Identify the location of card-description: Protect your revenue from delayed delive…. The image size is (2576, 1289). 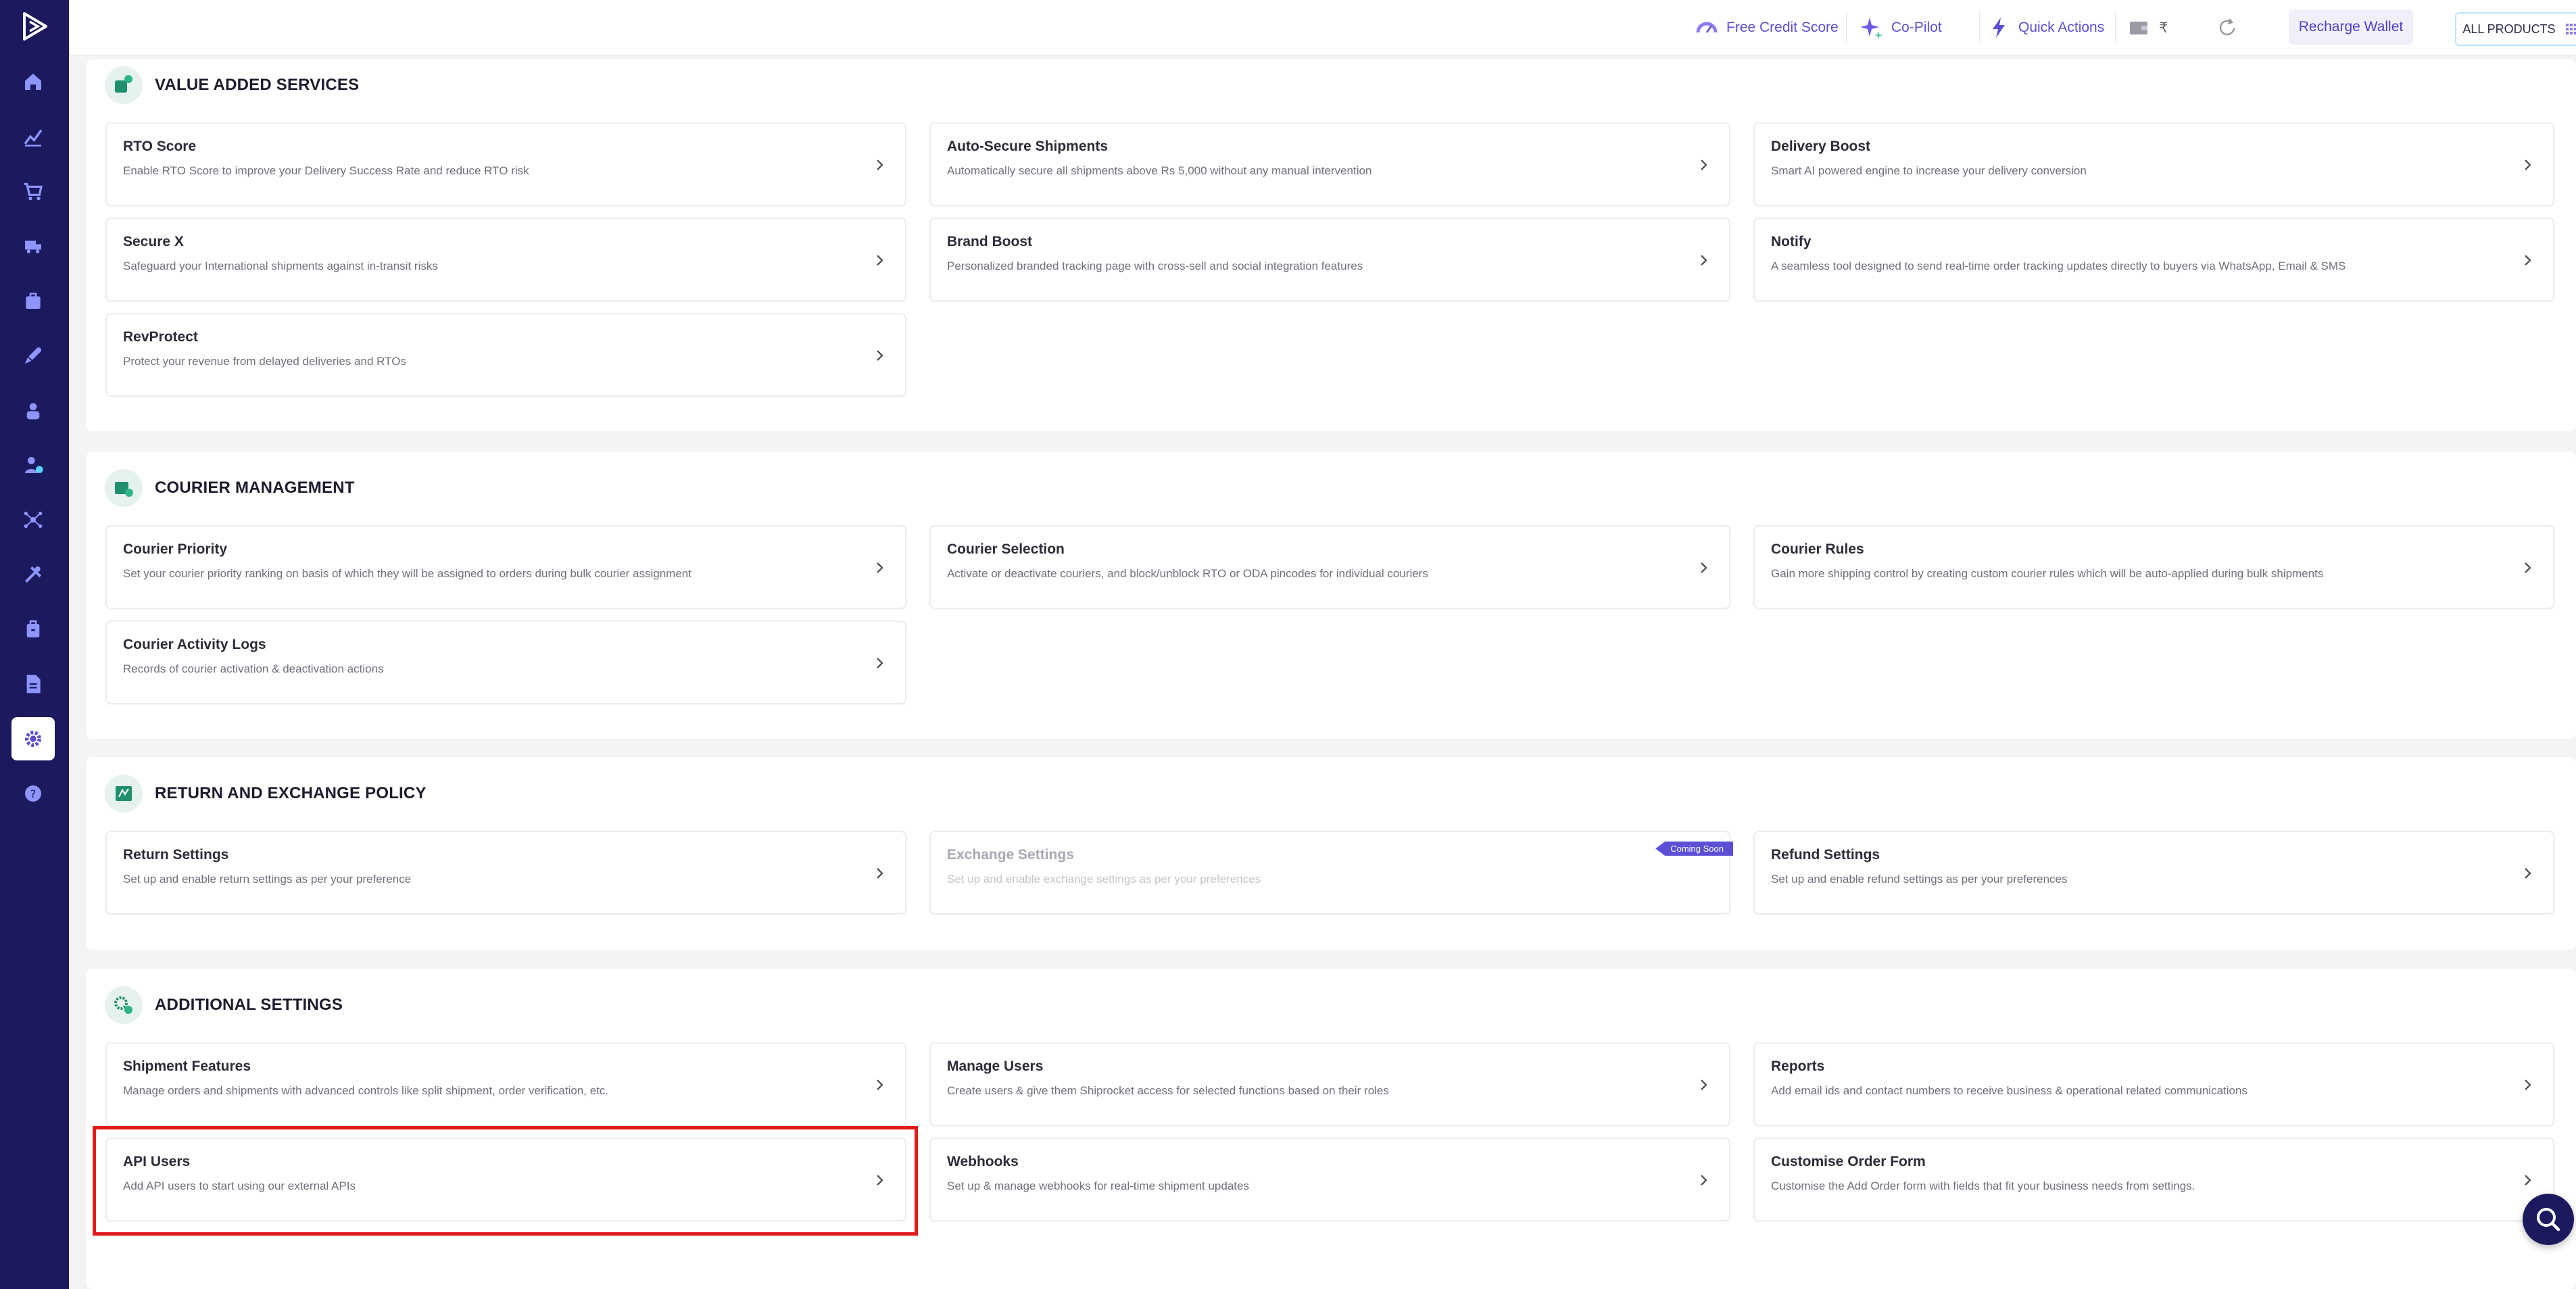
(264, 361).